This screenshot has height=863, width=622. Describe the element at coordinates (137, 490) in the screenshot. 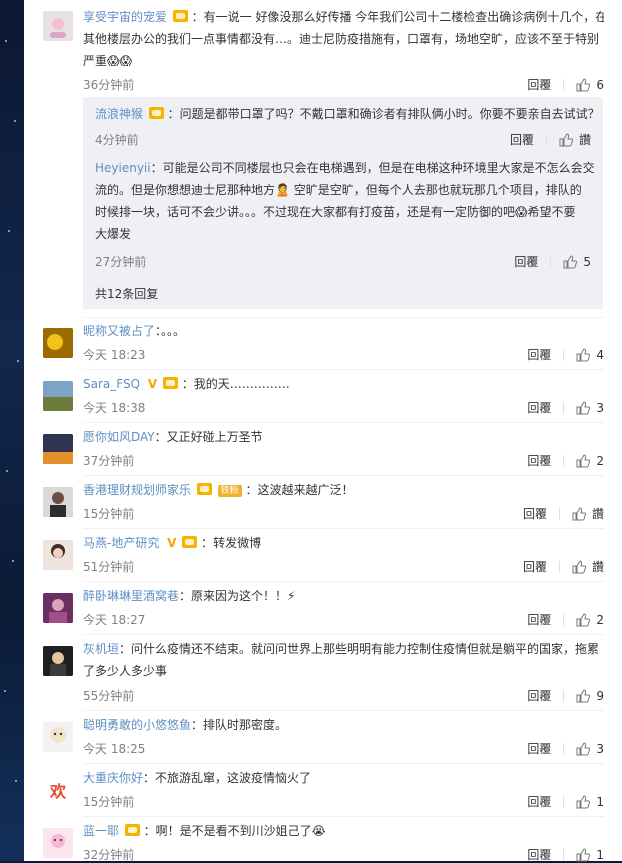

I see `user-name: 香港理财规划师家乐` at that location.